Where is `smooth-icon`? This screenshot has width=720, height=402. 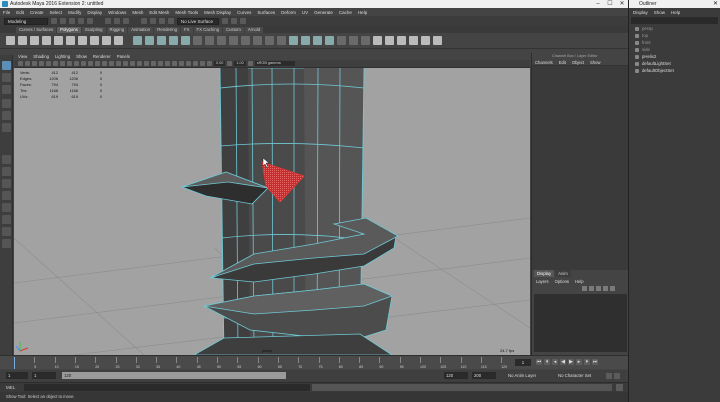
smooth-icon is located at coordinates (161, 40).